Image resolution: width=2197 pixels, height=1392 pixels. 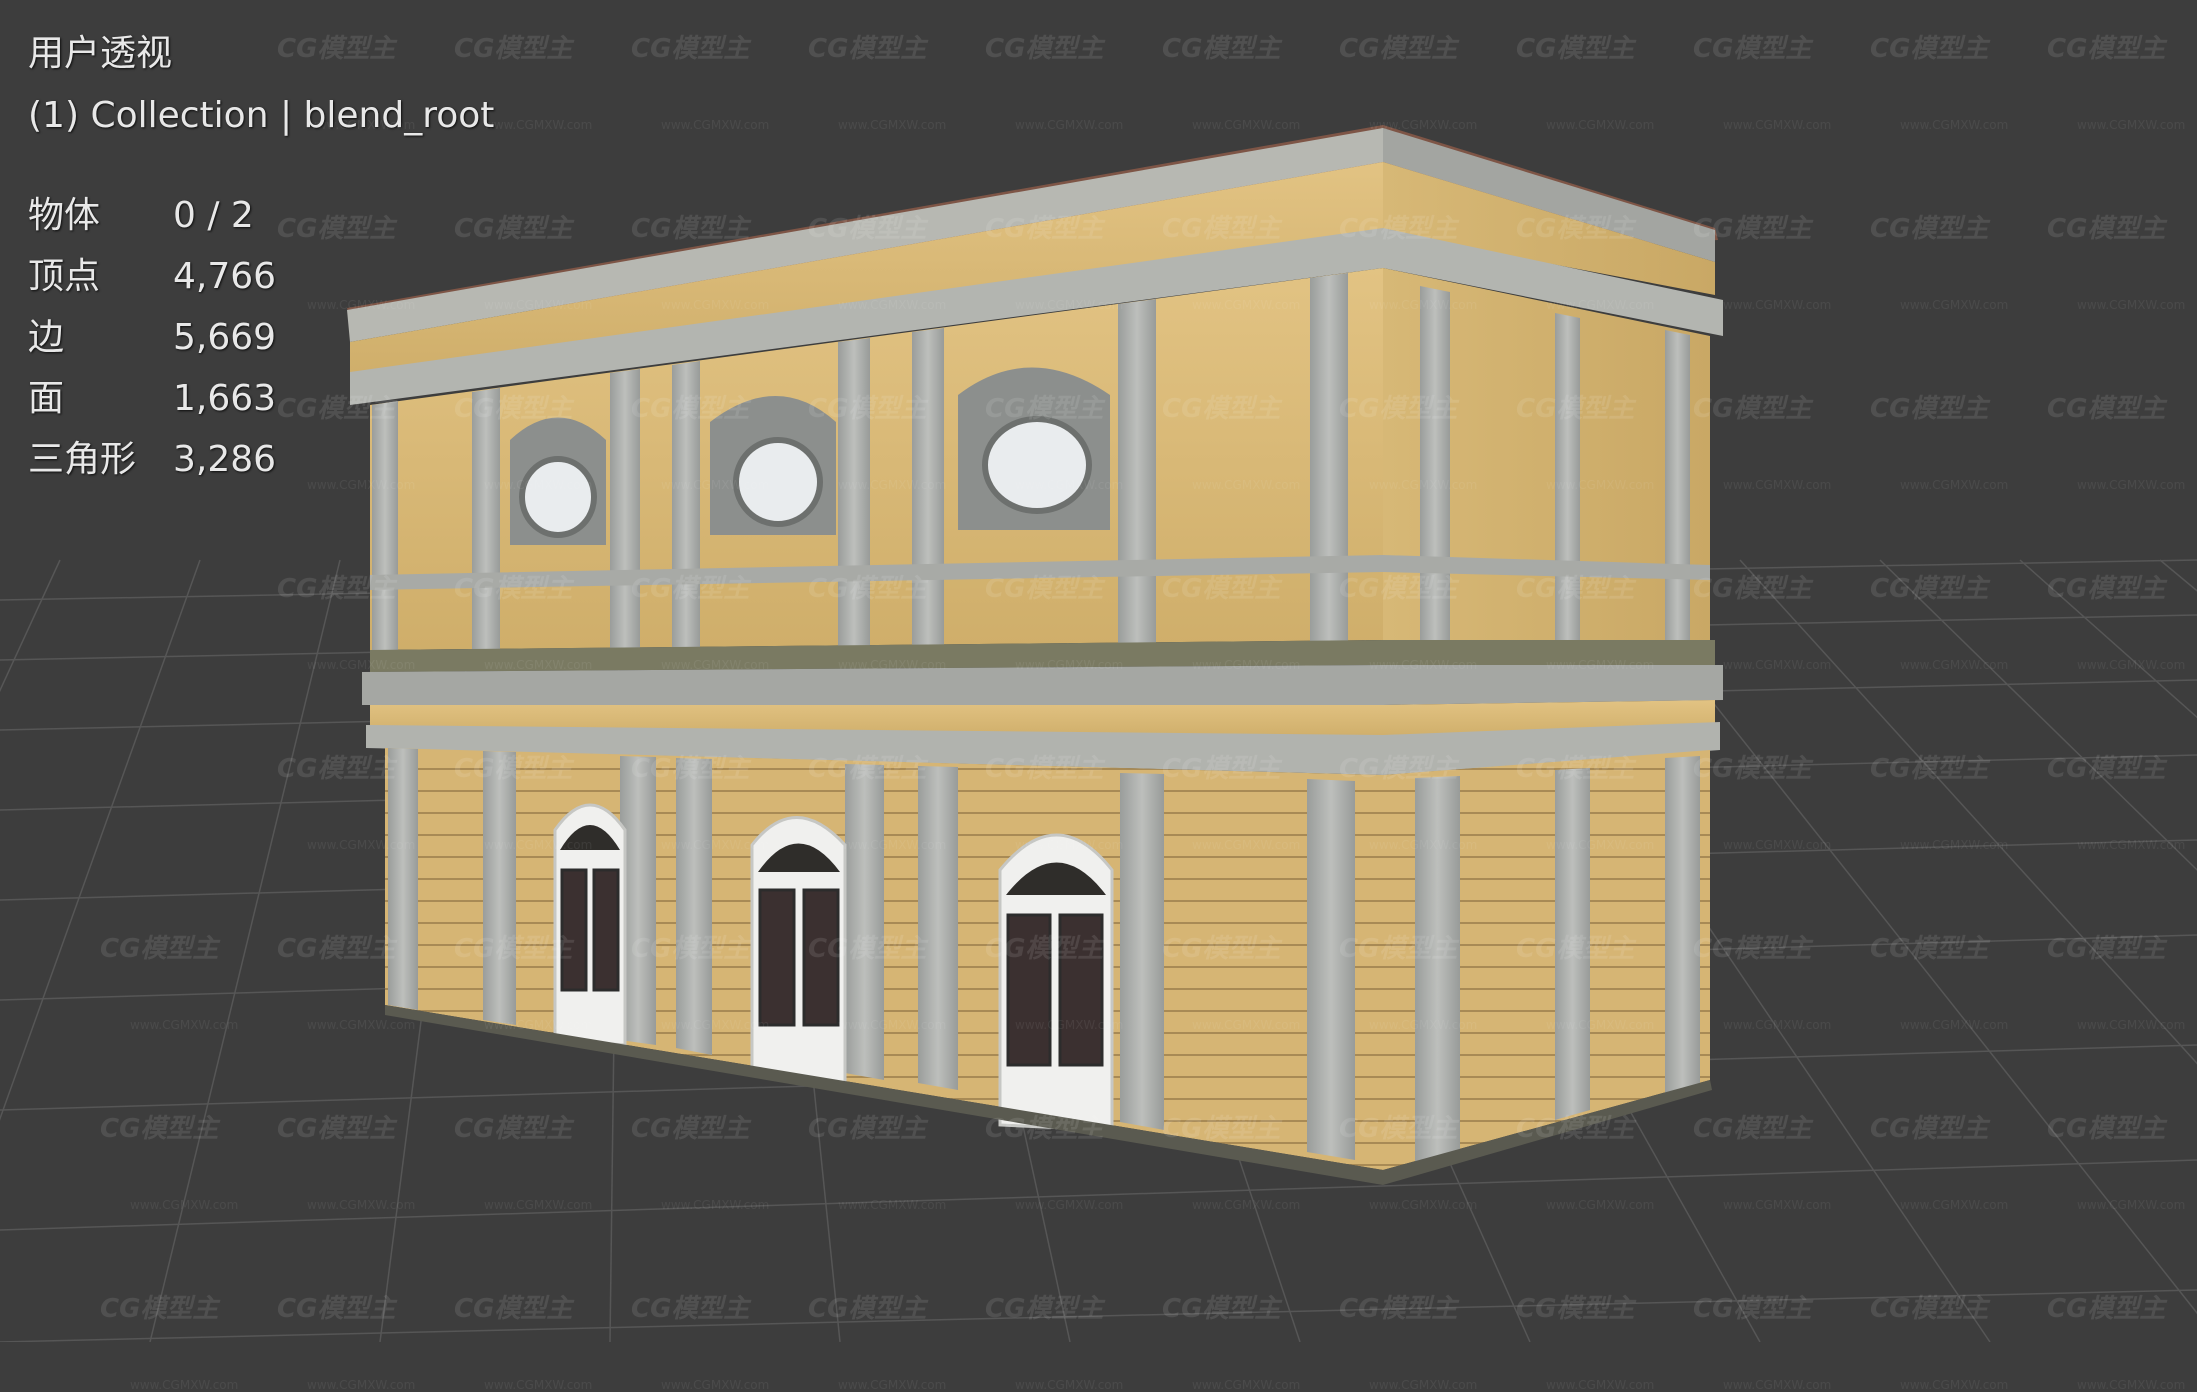 What do you see at coordinates (1042, 685) in the screenshot?
I see `mid-cornice` at bounding box center [1042, 685].